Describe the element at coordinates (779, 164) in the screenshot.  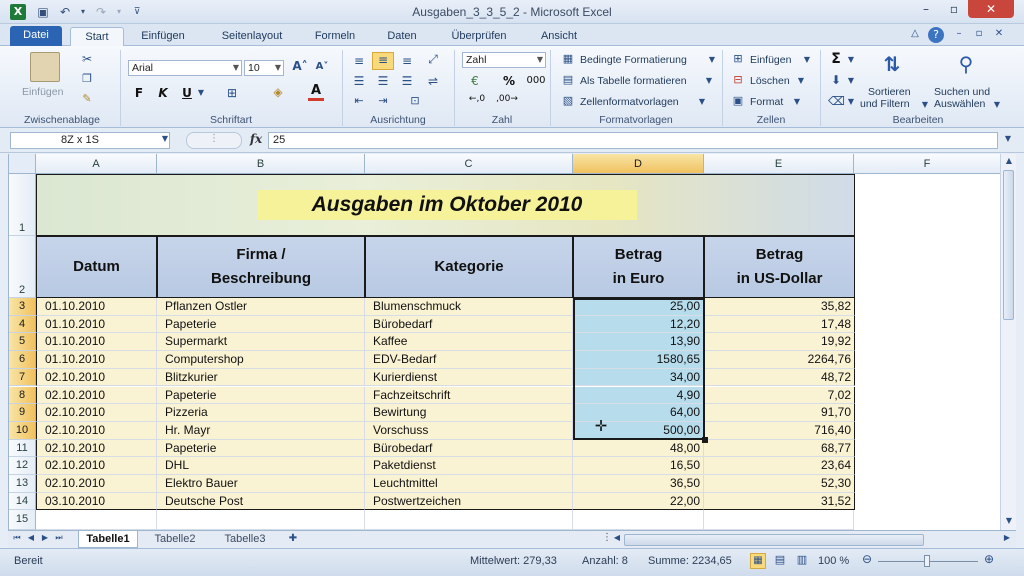
I see `column-header-e: E` at that location.